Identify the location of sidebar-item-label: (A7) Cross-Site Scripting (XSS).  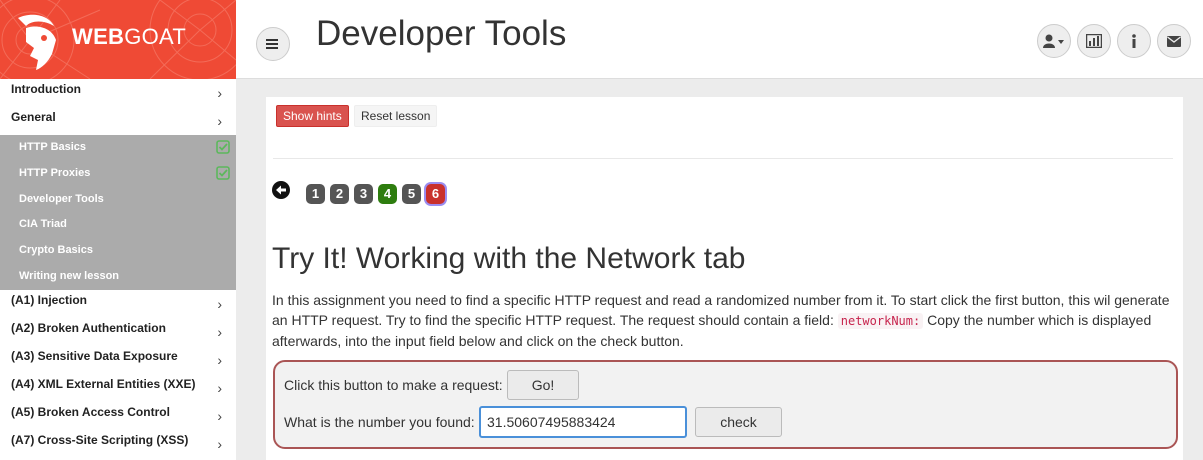
(100, 439).